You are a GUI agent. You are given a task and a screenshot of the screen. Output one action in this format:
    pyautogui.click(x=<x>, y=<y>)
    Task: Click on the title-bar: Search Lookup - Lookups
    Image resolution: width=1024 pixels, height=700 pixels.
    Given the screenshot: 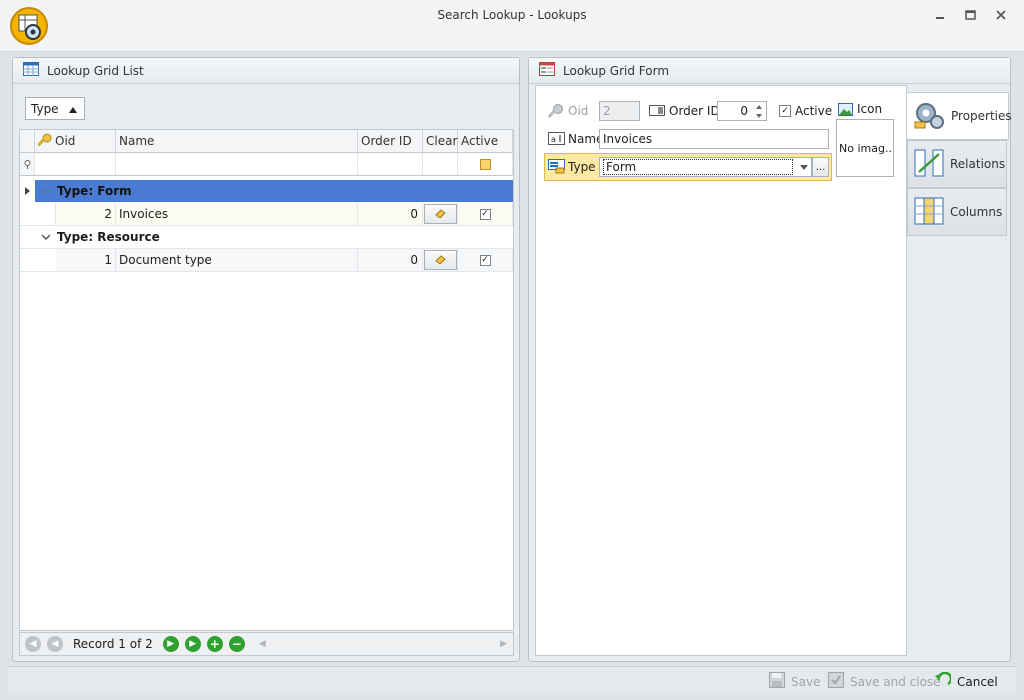 What is the action you would take?
    pyautogui.click(x=512, y=26)
    